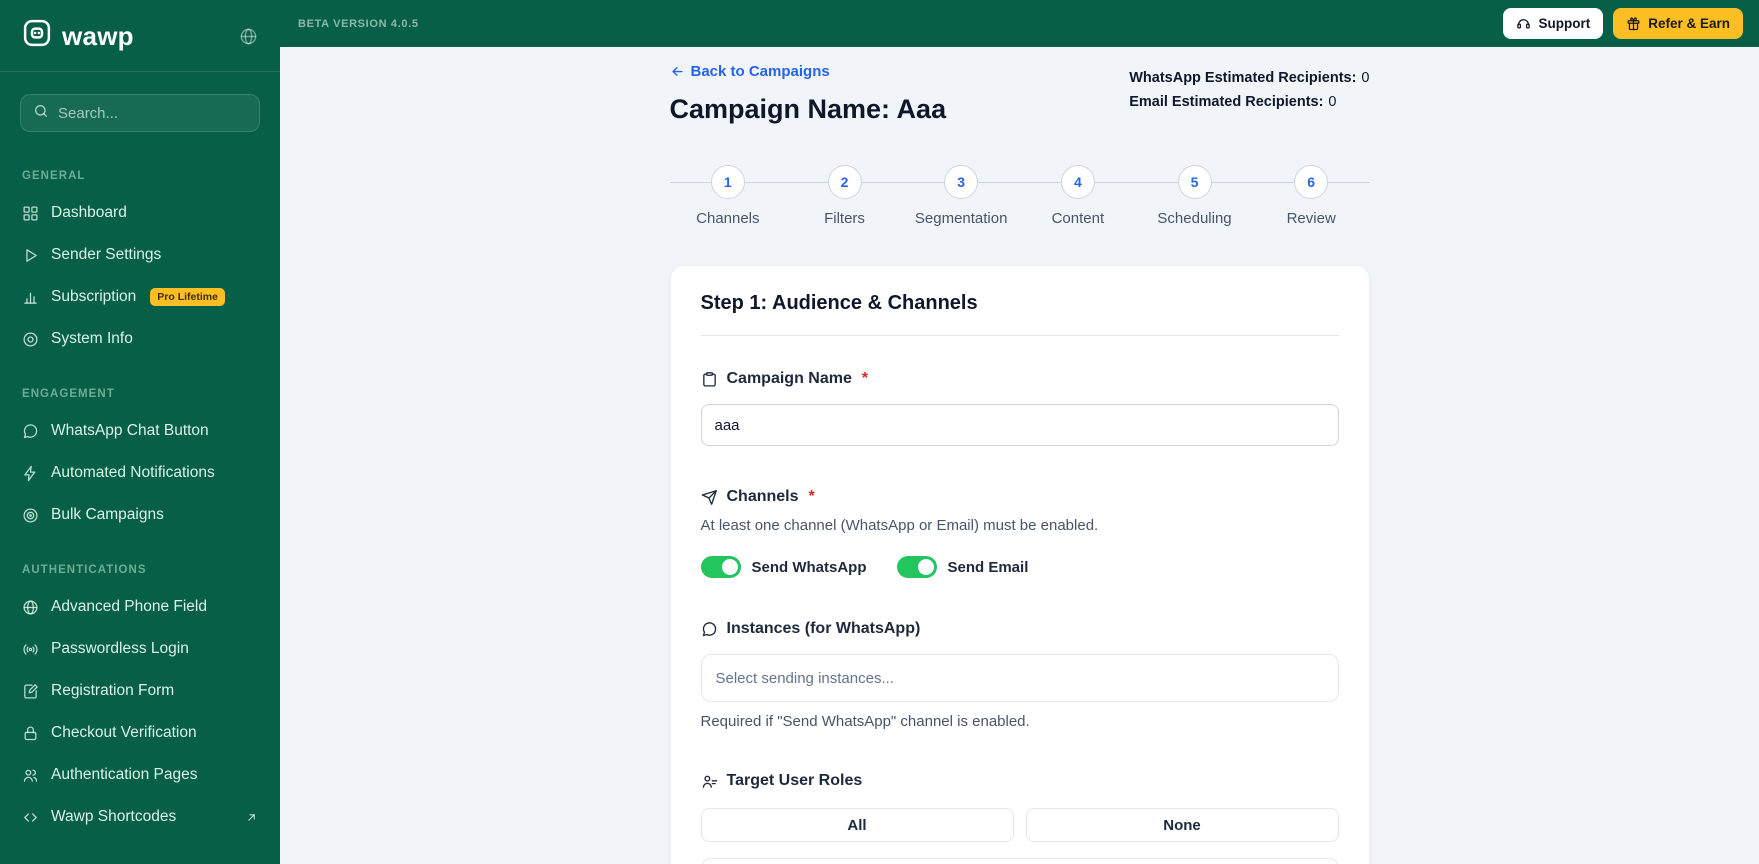  Describe the element at coordinates (1194, 182) in the screenshot. I see `step-circle: 5` at that location.